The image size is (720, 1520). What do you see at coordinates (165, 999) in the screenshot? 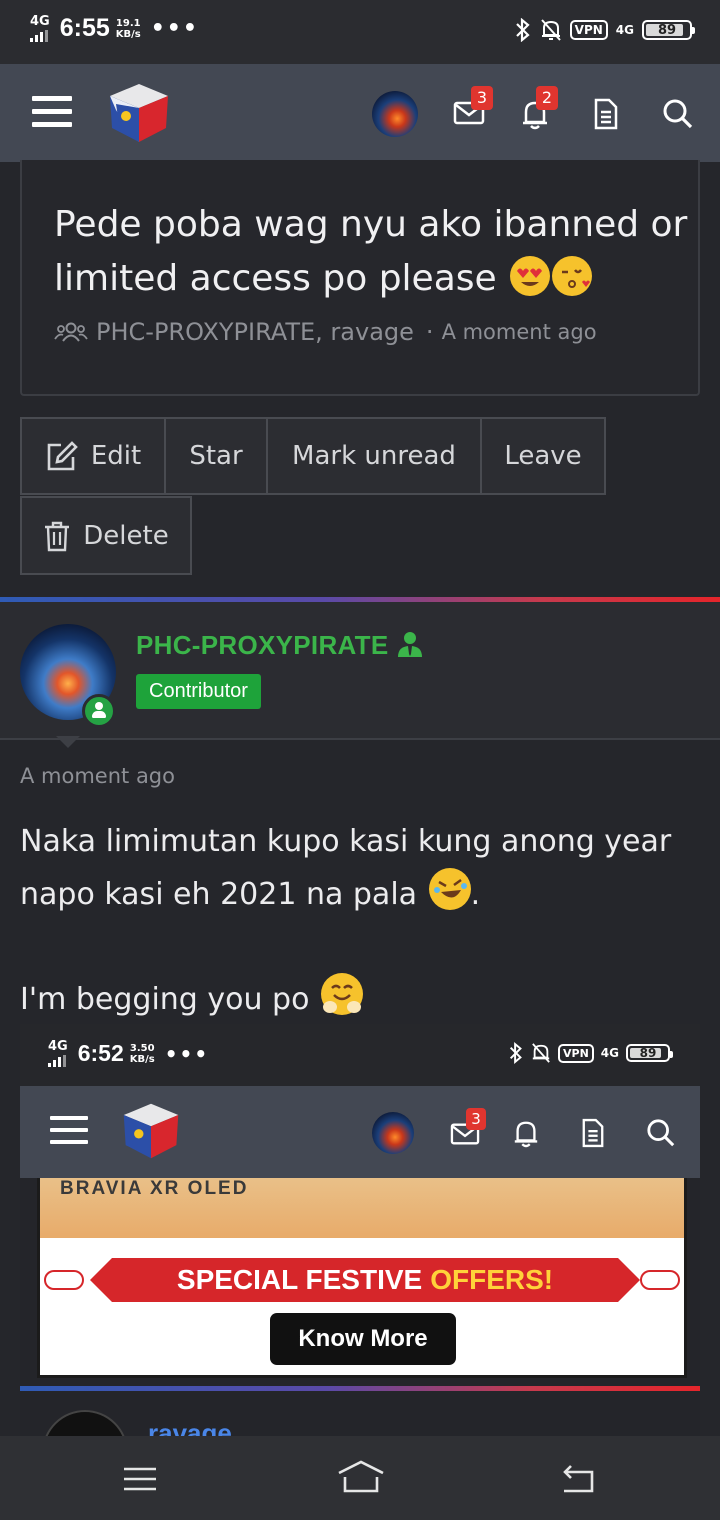
I see `message-line-2: I'm begging you po` at bounding box center [165, 999].